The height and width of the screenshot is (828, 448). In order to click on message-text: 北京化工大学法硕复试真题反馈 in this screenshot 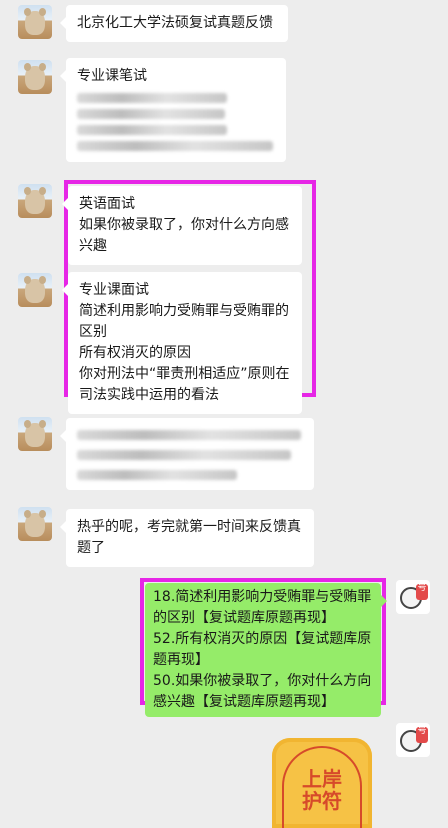, I will do `click(175, 23)`.